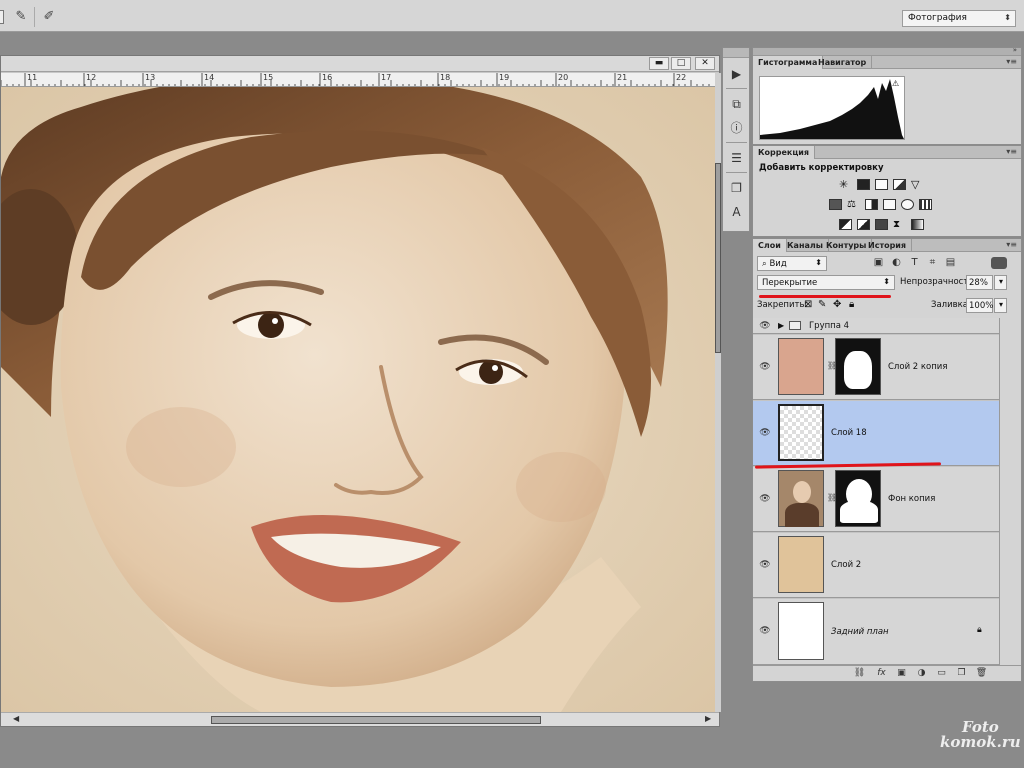 The width and height of the screenshot is (1024, 768). Describe the element at coordinates (959, 18) in the screenshot. I see `workspace-select: Фотография ⬍` at that location.